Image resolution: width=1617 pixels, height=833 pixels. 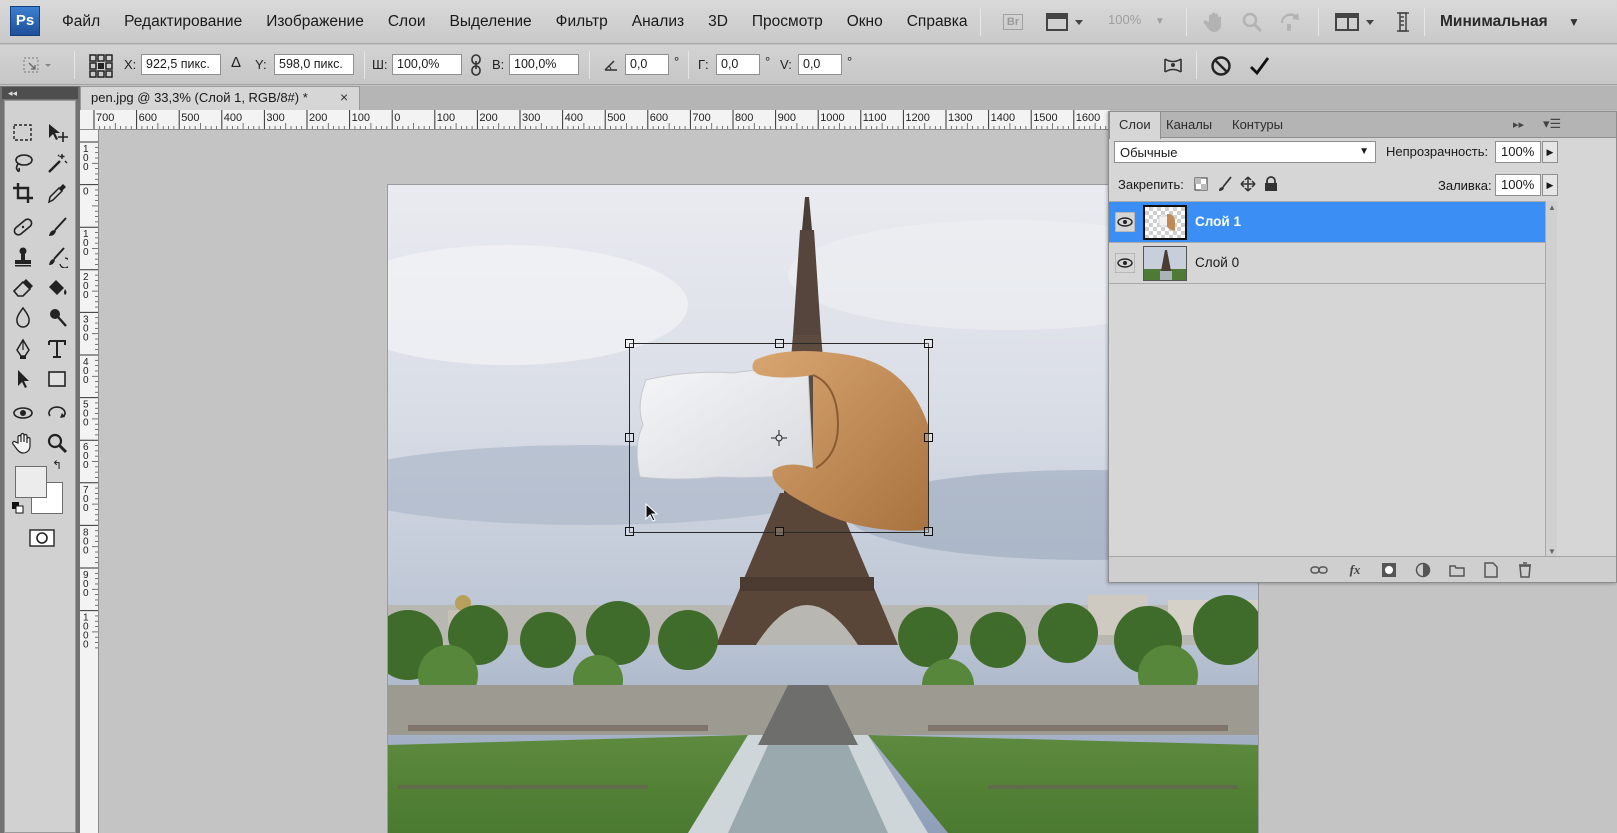 I want to click on link-layers-icon, so click(x=1319, y=570).